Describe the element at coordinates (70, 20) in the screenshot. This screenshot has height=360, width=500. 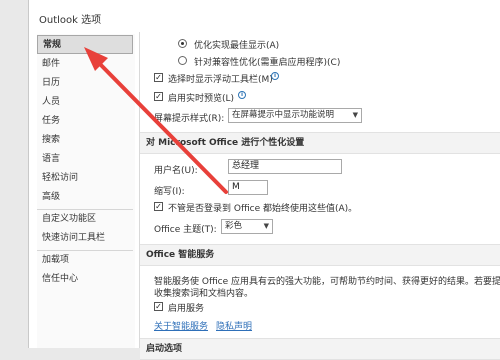
I see `dialog-title: Outlook 选项` at that location.